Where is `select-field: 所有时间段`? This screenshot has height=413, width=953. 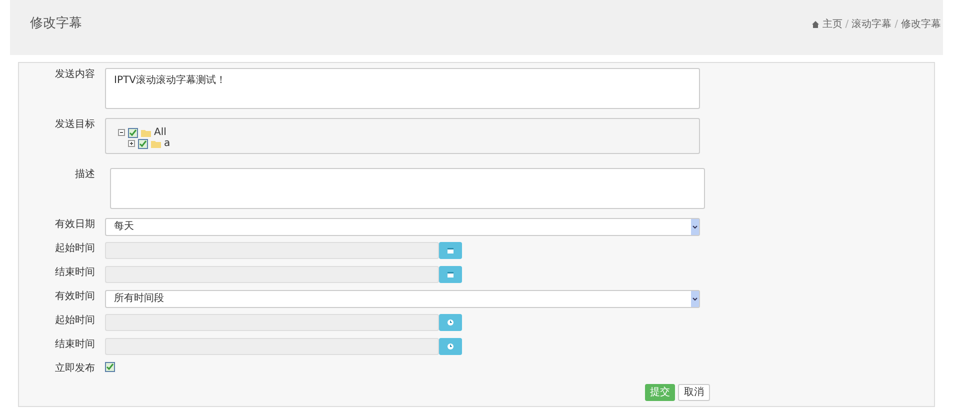 select-field: 所有时间段 is located at coordinates (402, 299).